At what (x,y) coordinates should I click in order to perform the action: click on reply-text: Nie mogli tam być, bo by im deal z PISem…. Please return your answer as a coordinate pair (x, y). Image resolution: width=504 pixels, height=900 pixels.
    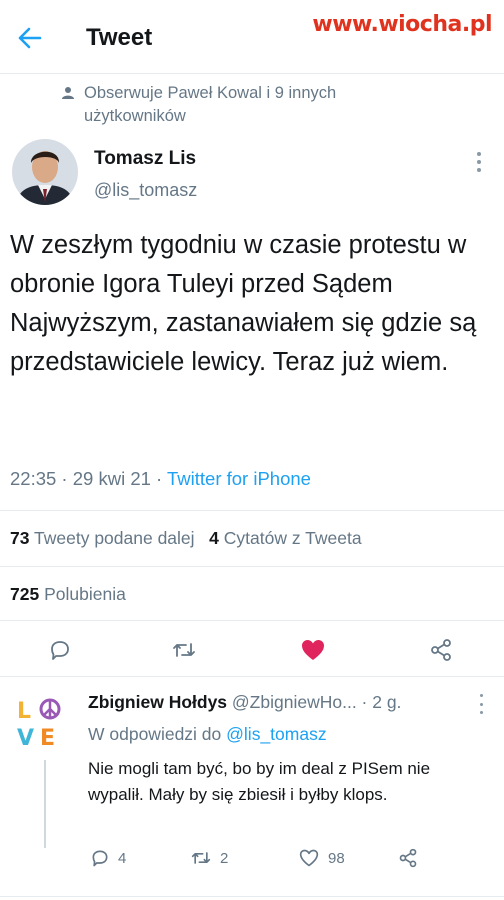
    Looking at the image, I should click on (259, 781).